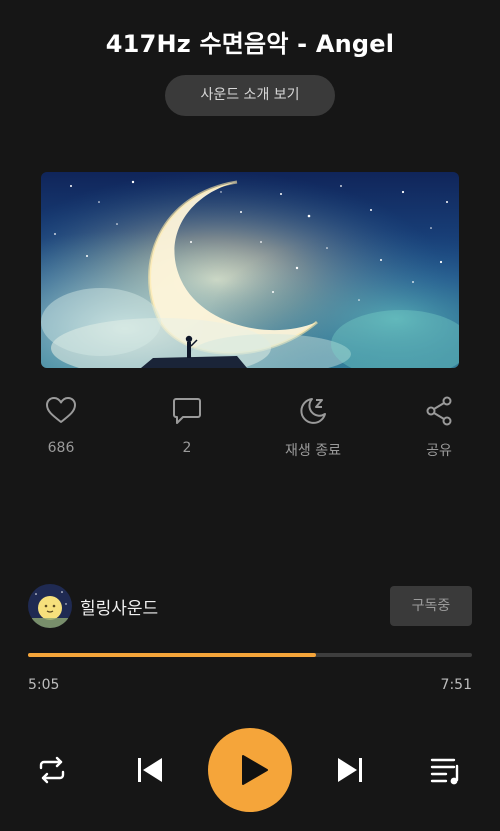 The height and width of the screenshot is (831, 500). I want to click on current-time: 5:05, so click(44, 685).